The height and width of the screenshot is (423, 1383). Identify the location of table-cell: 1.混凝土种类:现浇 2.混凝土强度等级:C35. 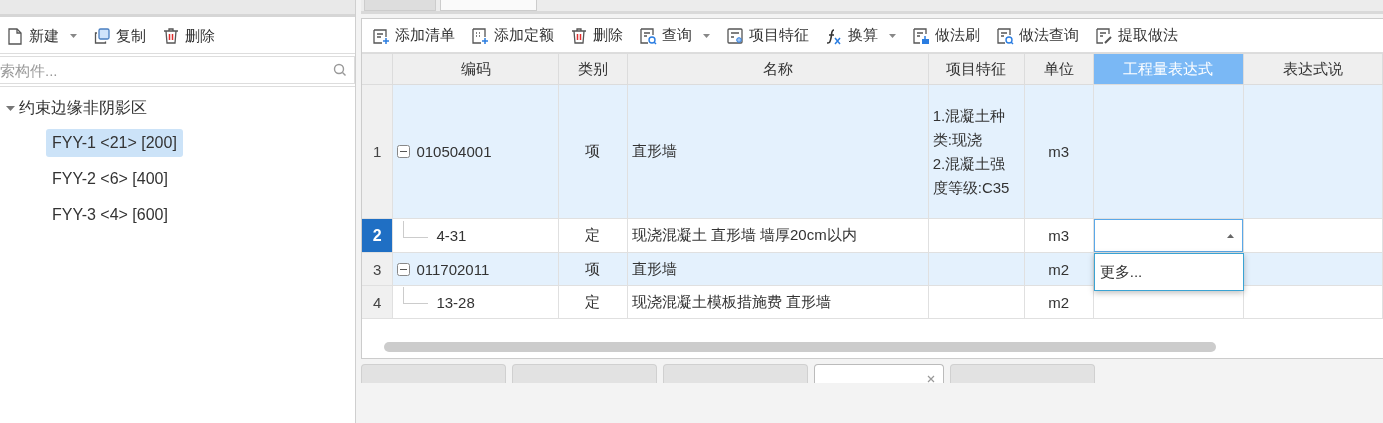
(976, 151).